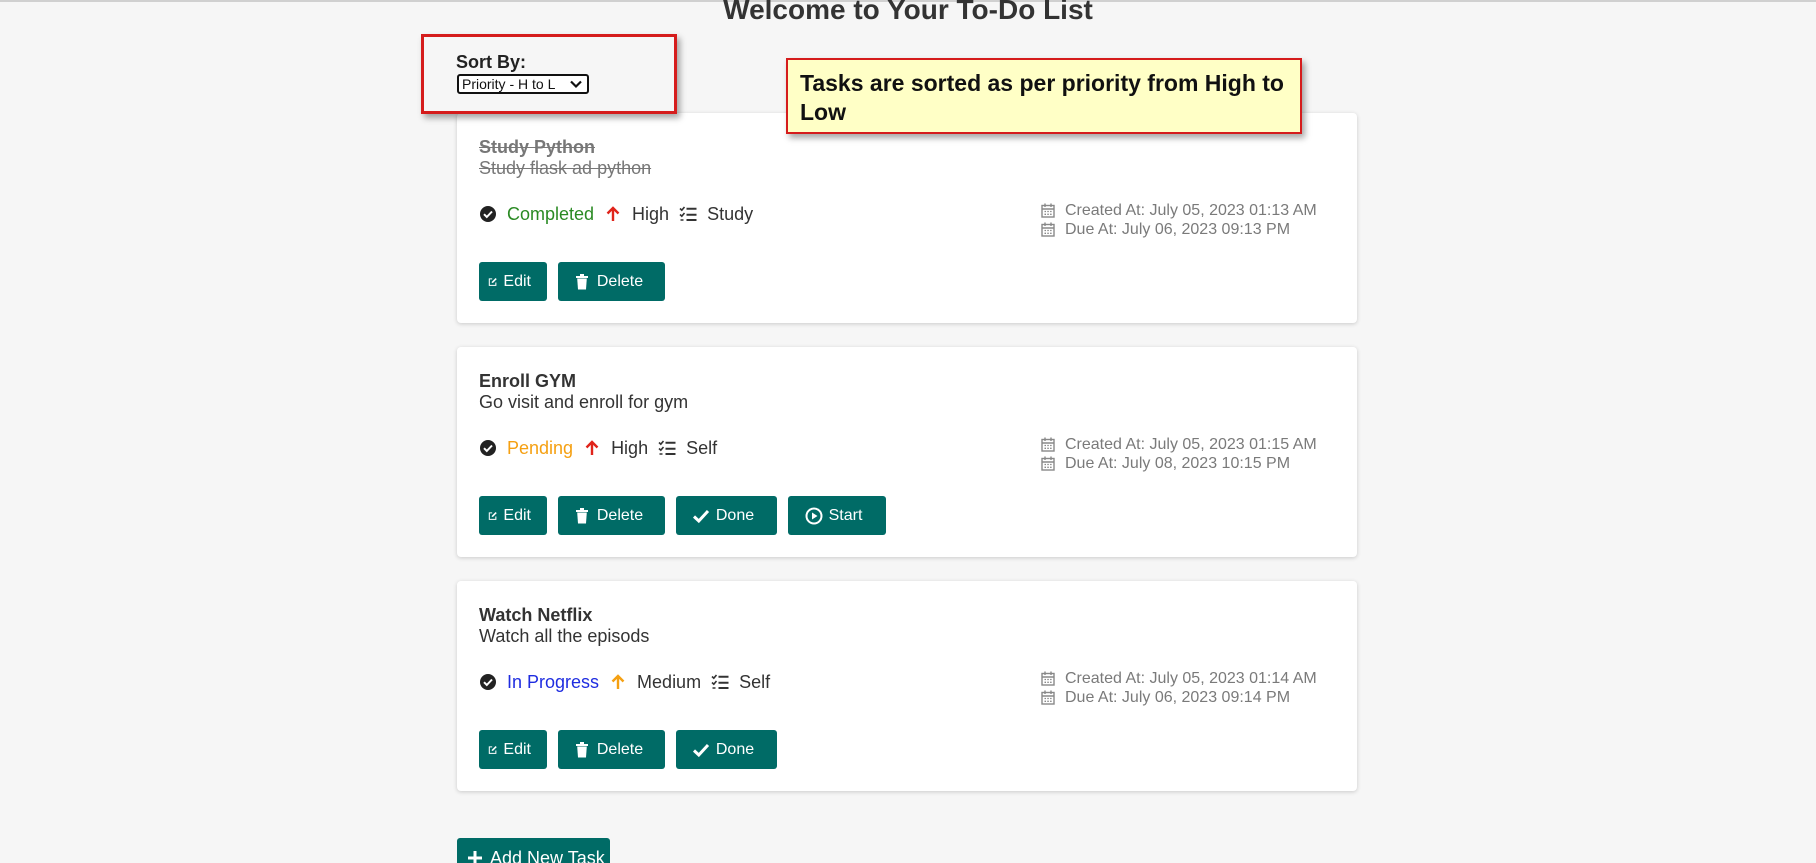 This screenshot has height=863, width=1816. I want to click on sort-select: Priority - H to L, so click(523, 84).